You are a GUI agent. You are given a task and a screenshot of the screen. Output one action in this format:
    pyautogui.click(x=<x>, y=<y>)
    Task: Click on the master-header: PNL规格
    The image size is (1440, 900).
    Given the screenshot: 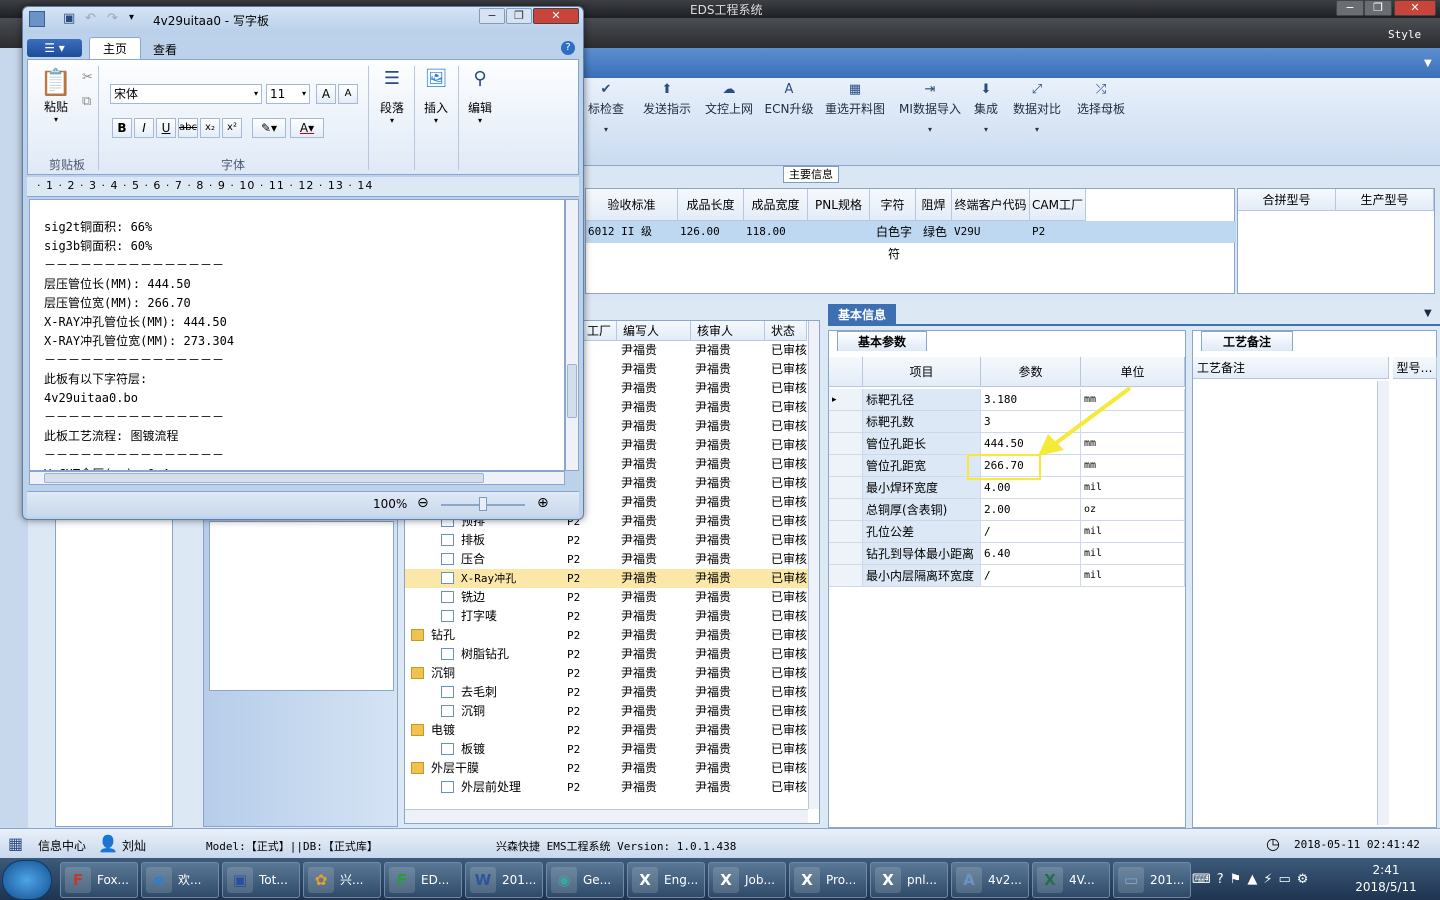 What is the action you would take?
    pyautogui.click(x=839, y=205)
    